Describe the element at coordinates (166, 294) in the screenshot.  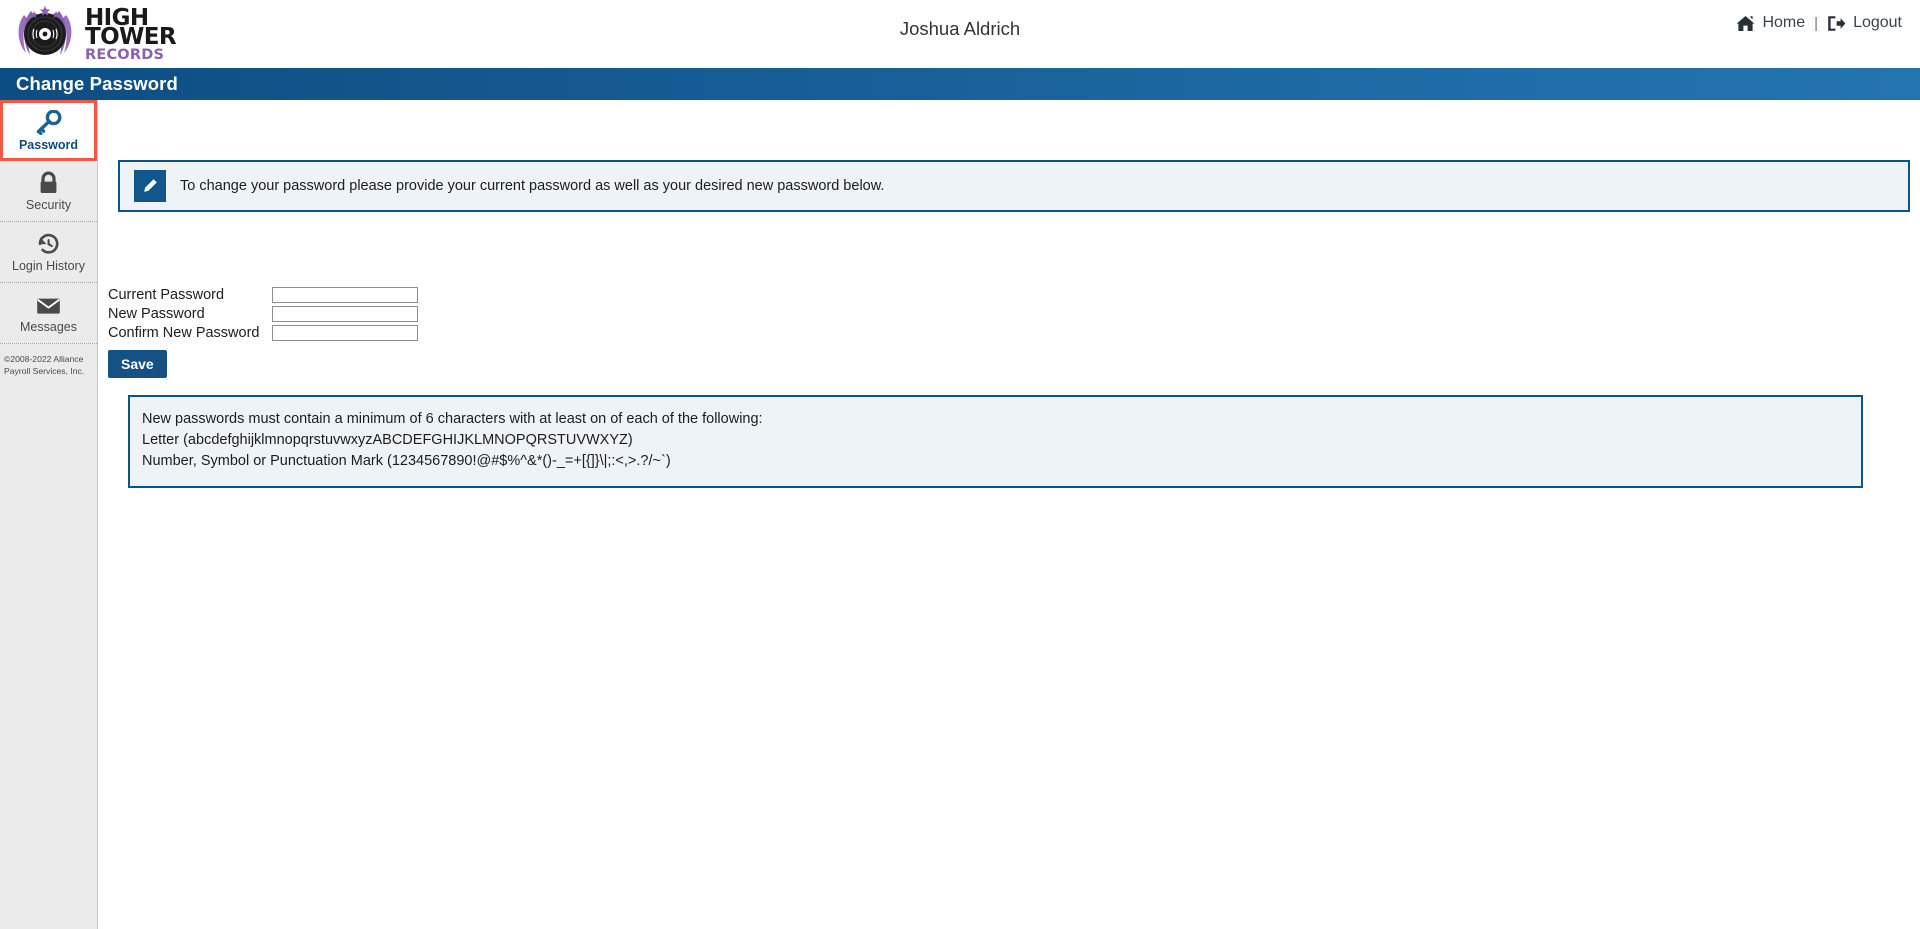
I see `label-current-password: Current Password` at that location.